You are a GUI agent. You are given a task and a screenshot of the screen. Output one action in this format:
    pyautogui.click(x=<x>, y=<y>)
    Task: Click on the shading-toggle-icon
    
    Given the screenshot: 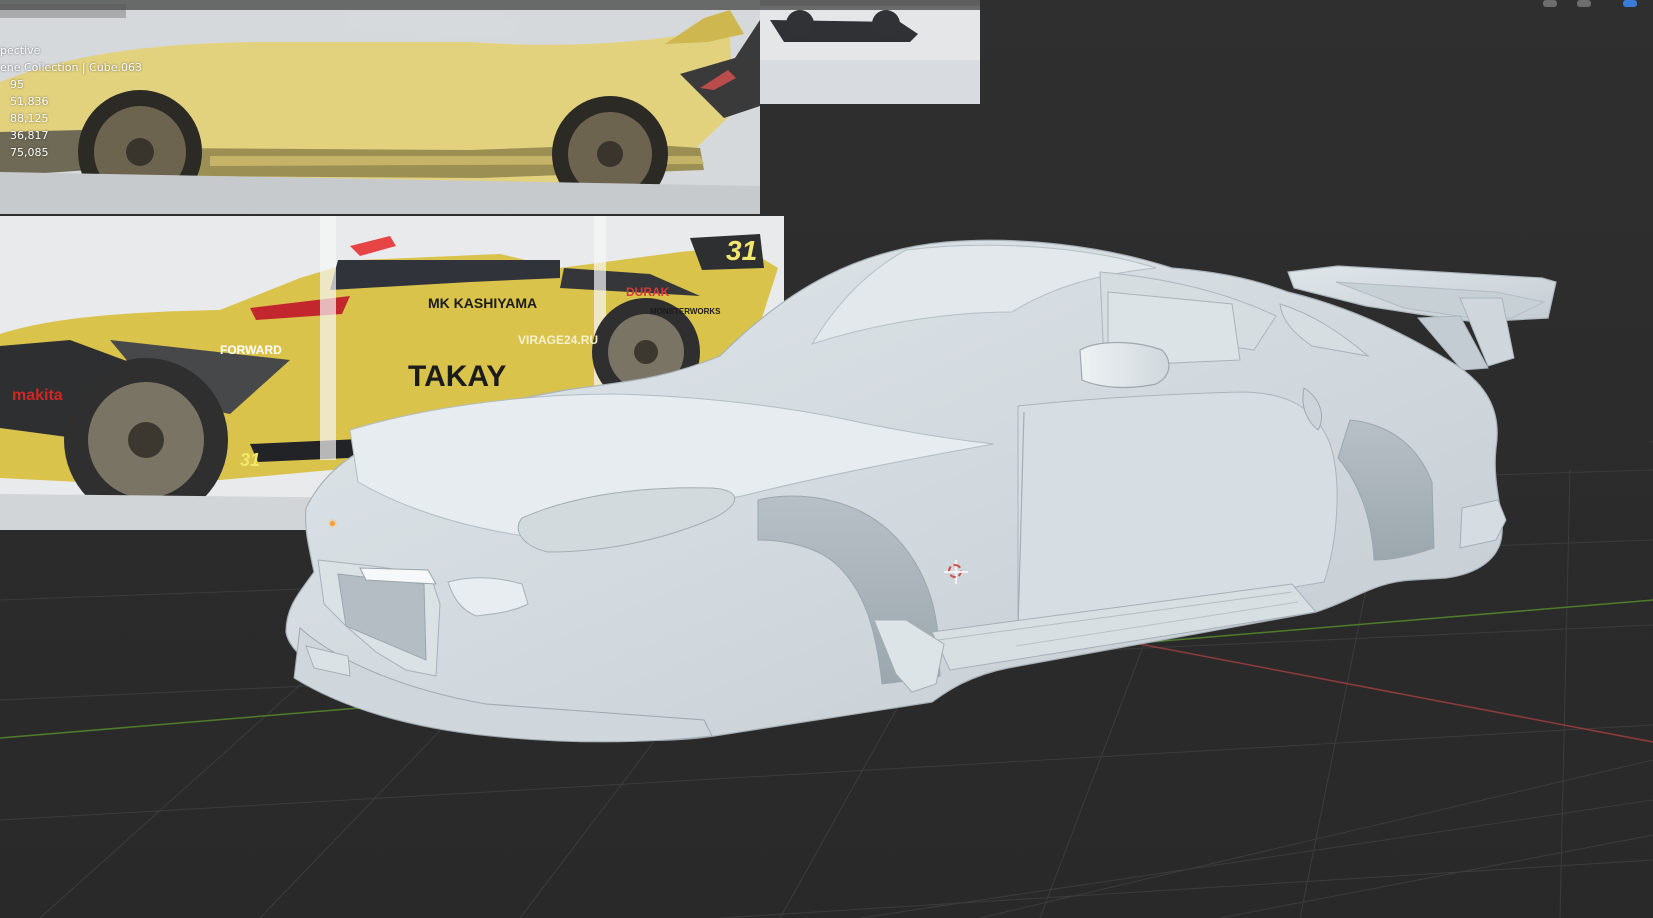 What is the action you would take?
    pyautogui.click(x=1584, y=3)
    